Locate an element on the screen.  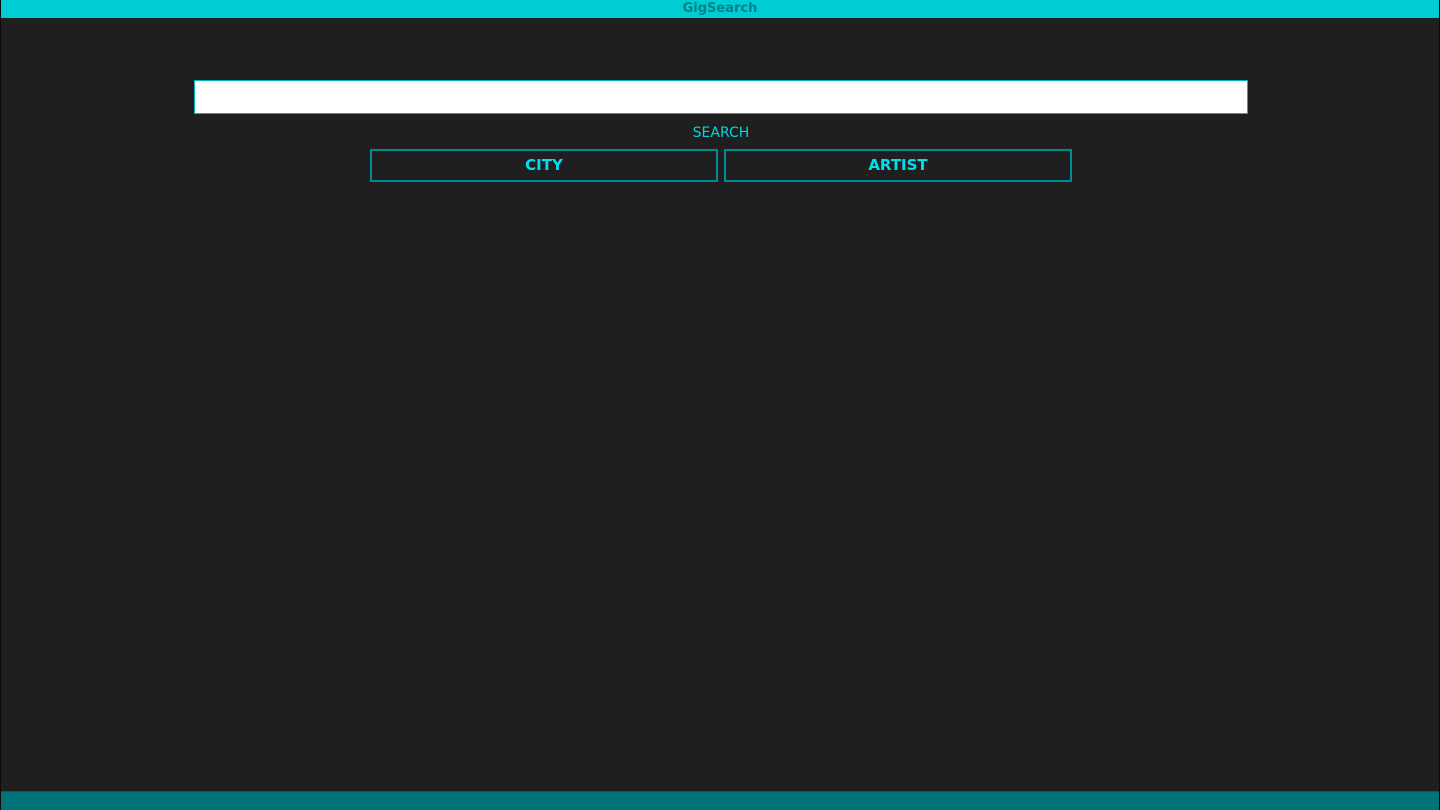
app-title: GigSearch is located at coordinates (720, 8).